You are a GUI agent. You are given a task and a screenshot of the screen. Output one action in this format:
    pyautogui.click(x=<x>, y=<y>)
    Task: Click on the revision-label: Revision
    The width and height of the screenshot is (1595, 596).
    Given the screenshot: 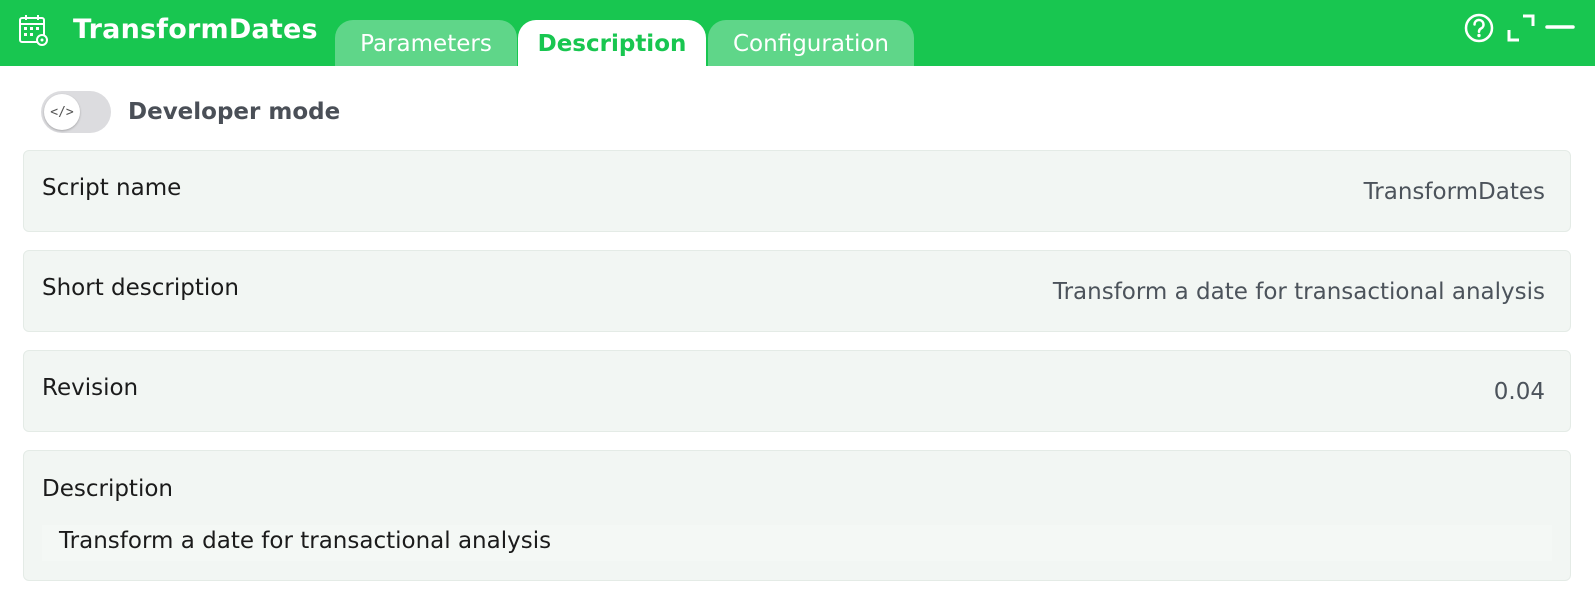 What is the action you would take?
    pyautogui.click(x=90, y=388)
    